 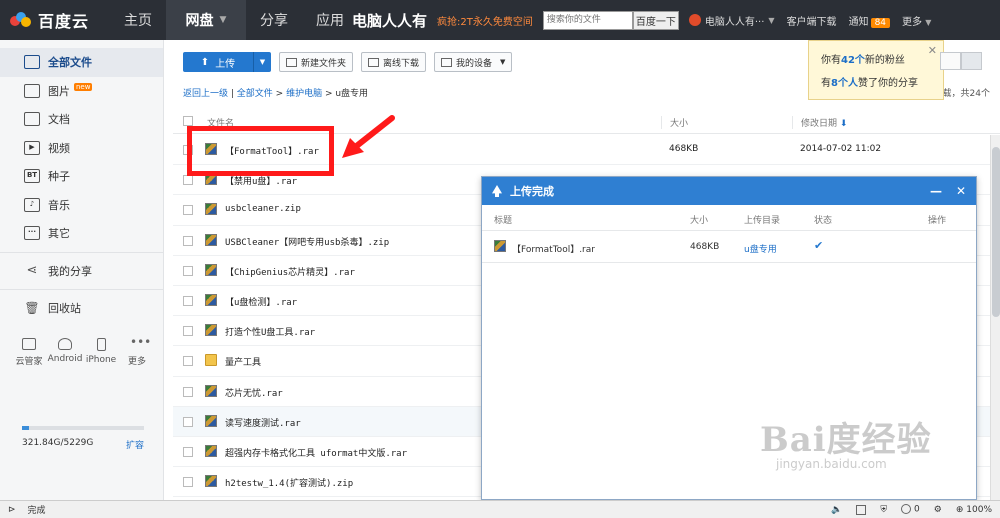 What do you see at coordinates (325, 20) in the screenshot?
I see `nav-apps: 应用` at bounding box center [325, 20].